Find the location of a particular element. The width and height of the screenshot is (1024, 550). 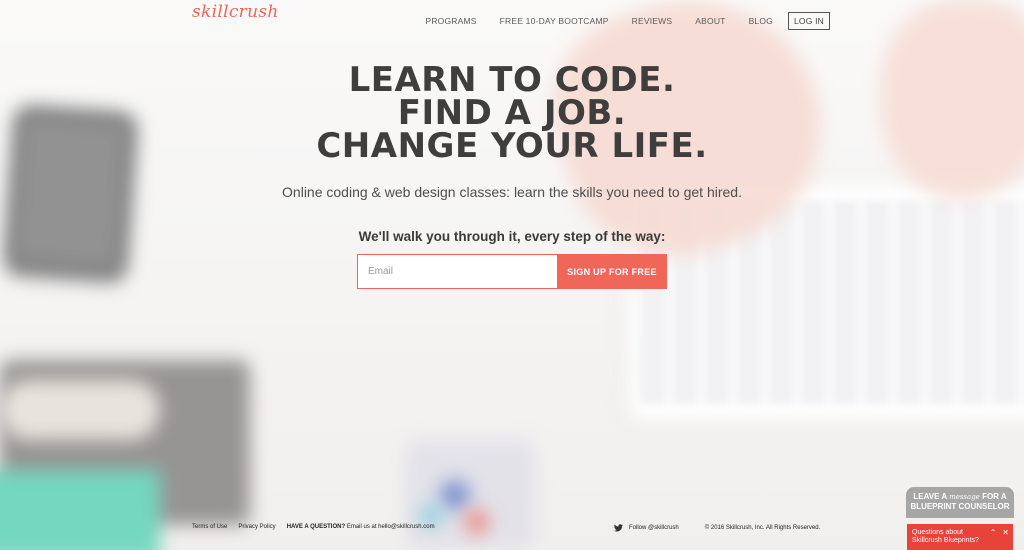

email-input is located at coordinates (457, 271).